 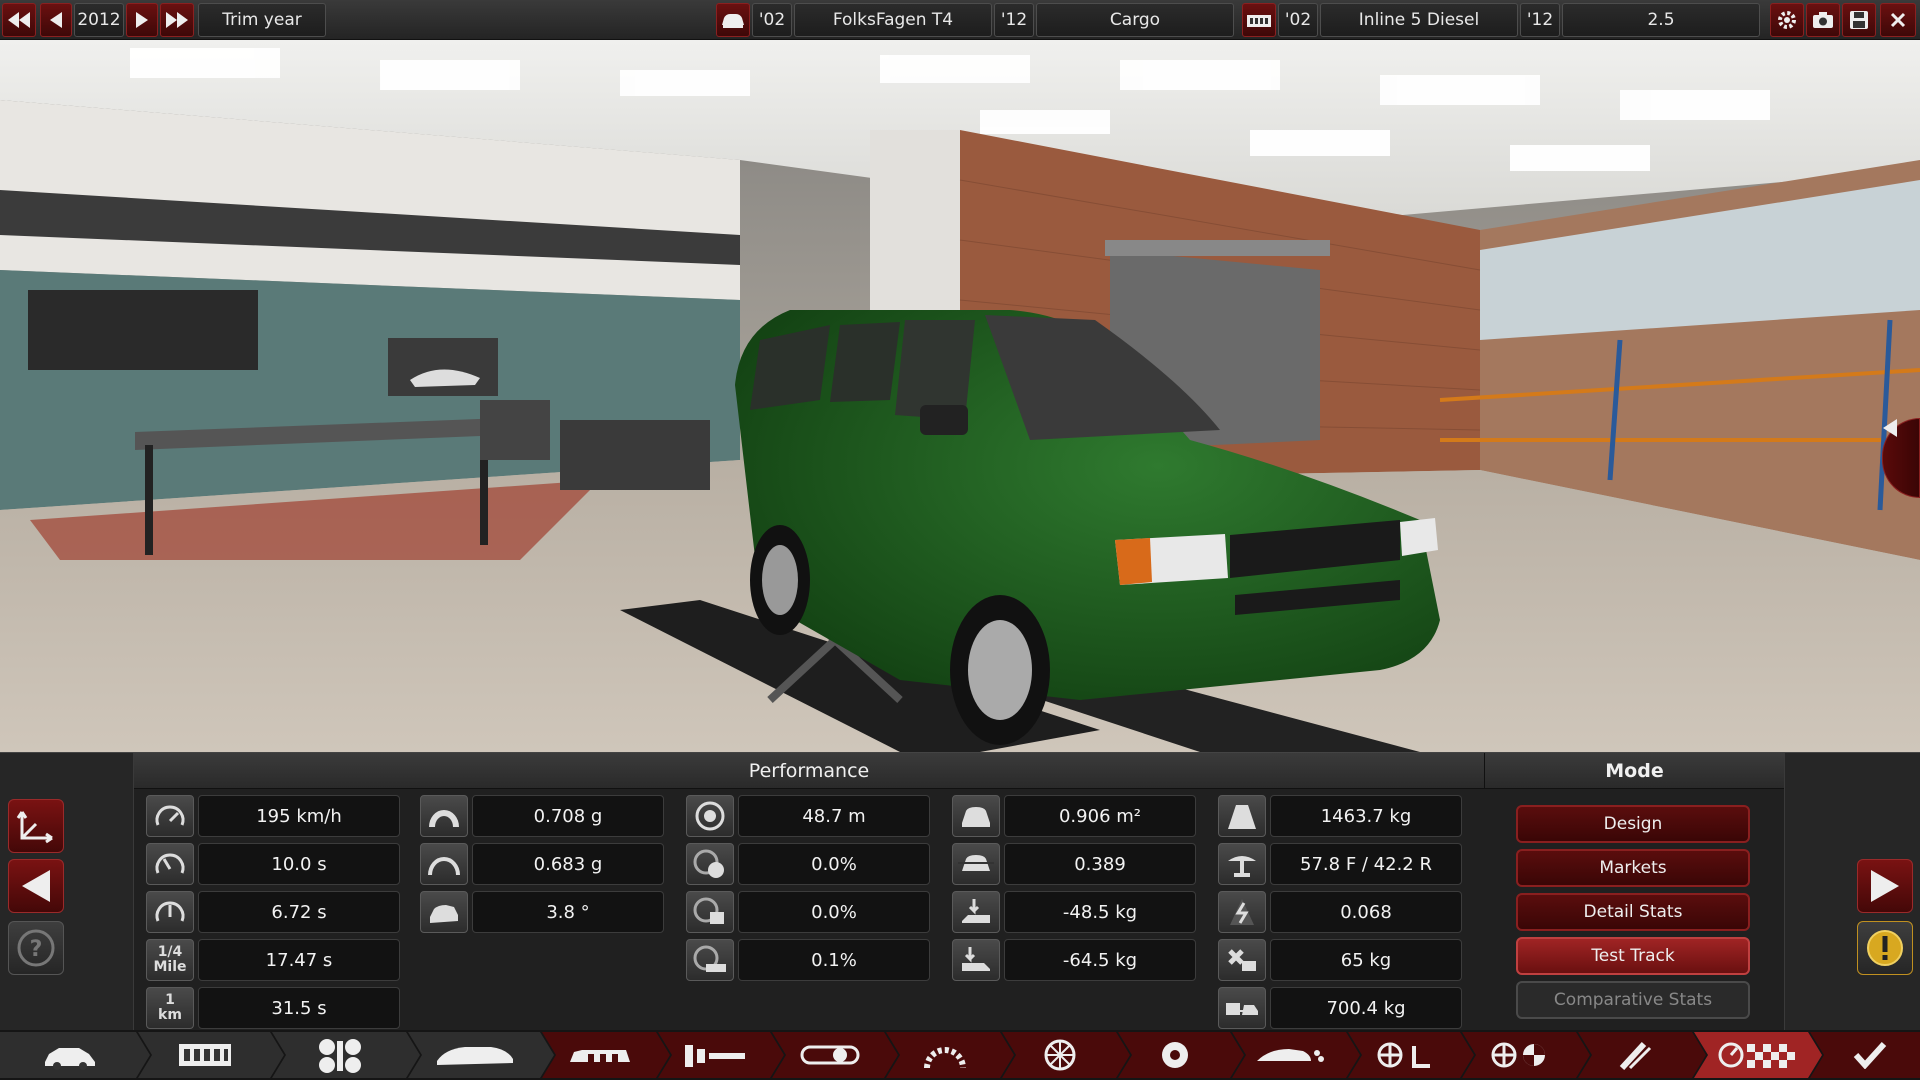 I want to click on quarter-mile-icon: 1/4 Mile, so click(x=170, y=960).